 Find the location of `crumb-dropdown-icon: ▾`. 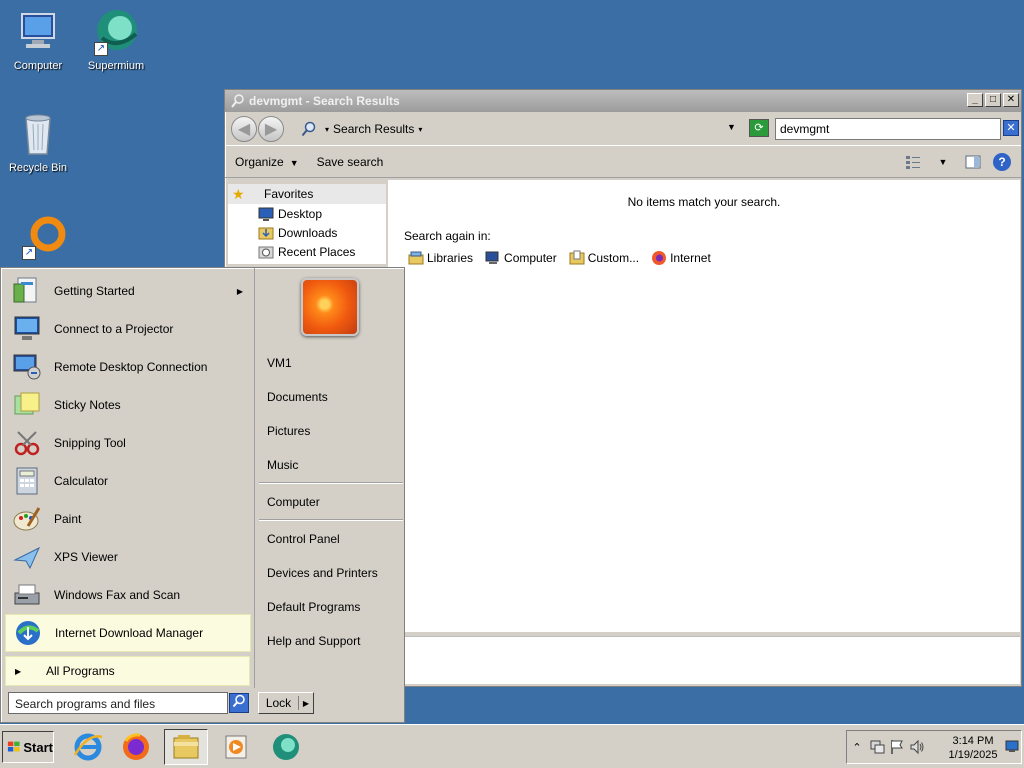

crumb-dropdown-icon: ▾ is located at coordinates (420, 129).